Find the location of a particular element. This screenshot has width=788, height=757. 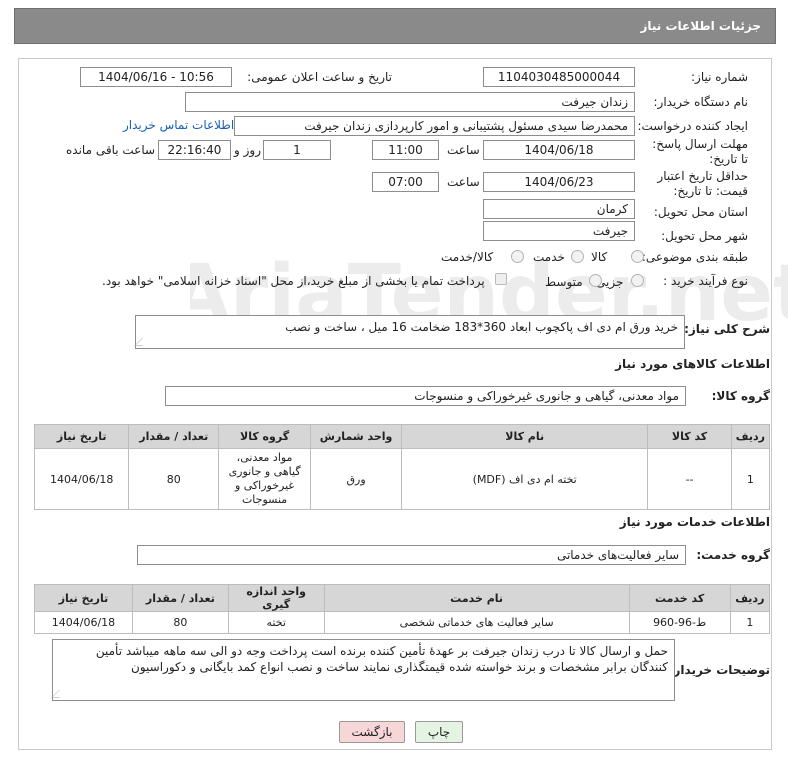

city-label: شهر محل تحویل: is located at coordinates (704, 236).